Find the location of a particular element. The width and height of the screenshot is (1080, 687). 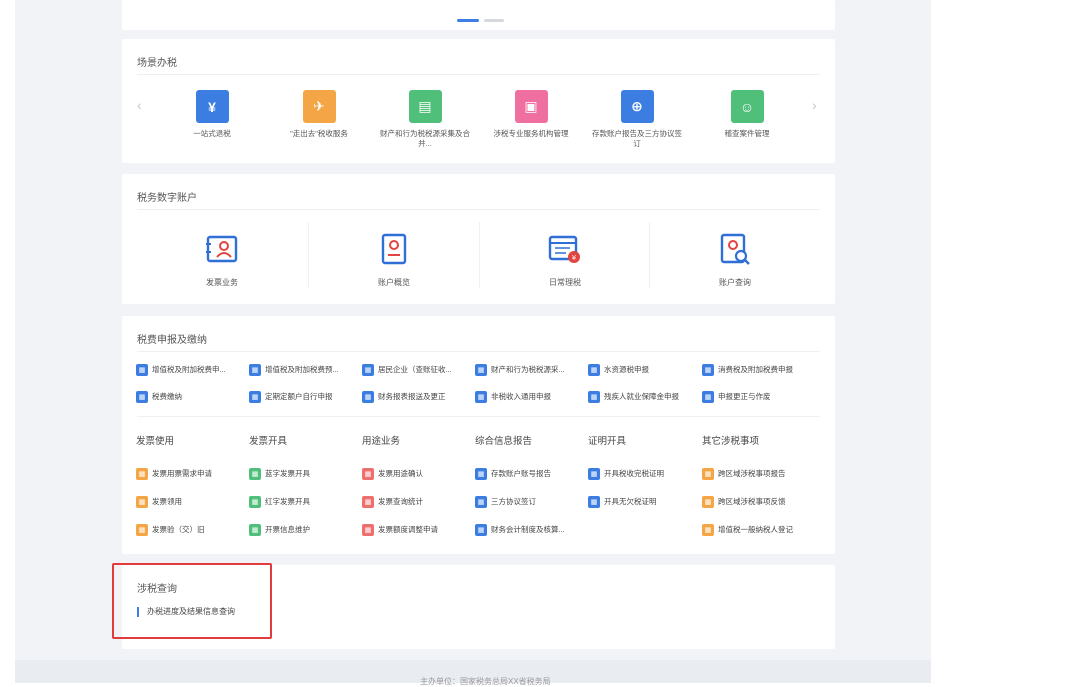

declare-item: ▦ 水资源税申报 is located at coordinates (618, 369).